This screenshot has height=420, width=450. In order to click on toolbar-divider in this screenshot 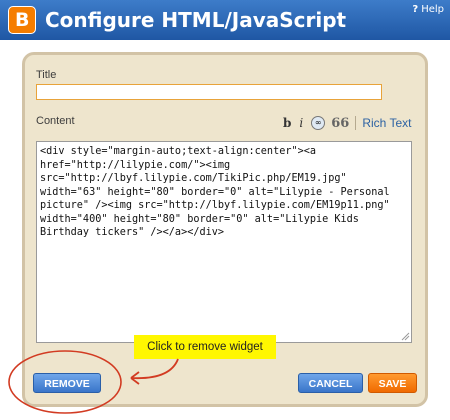, I will do `click(356, 123)`.